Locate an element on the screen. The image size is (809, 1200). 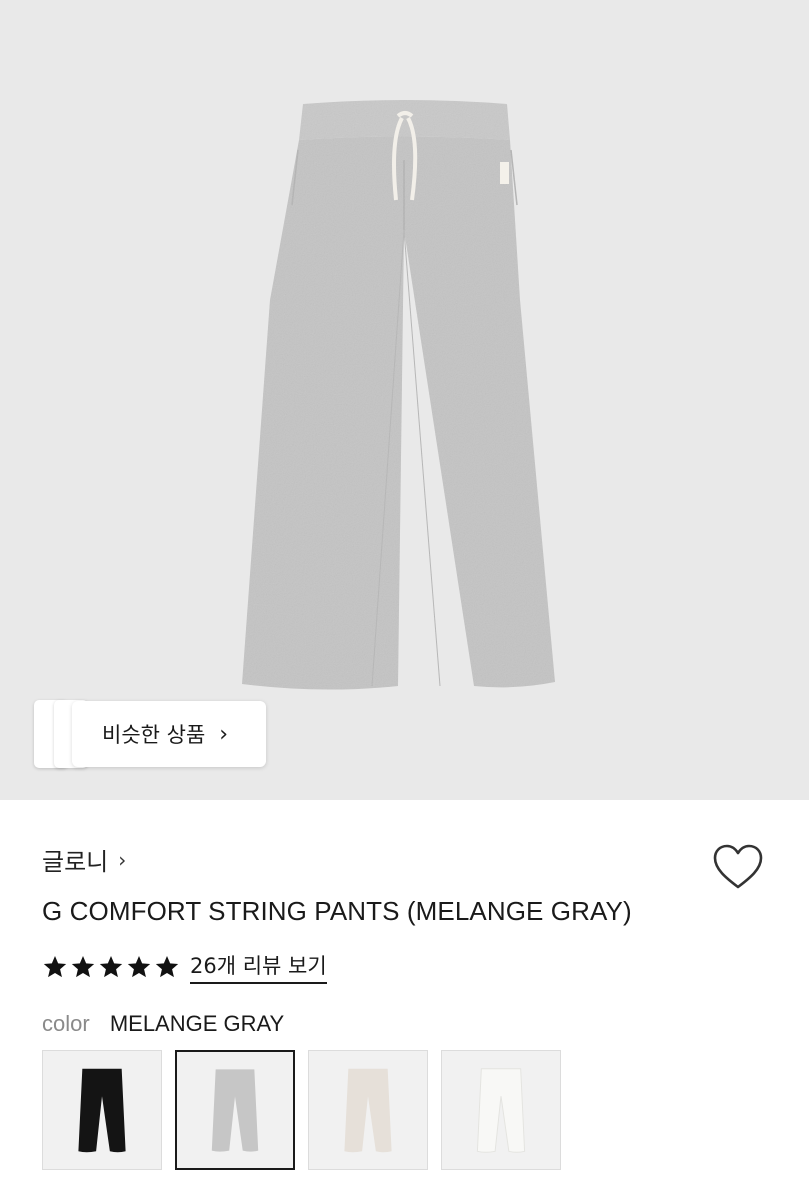
heart-icon is located at coordinates (738, 867).